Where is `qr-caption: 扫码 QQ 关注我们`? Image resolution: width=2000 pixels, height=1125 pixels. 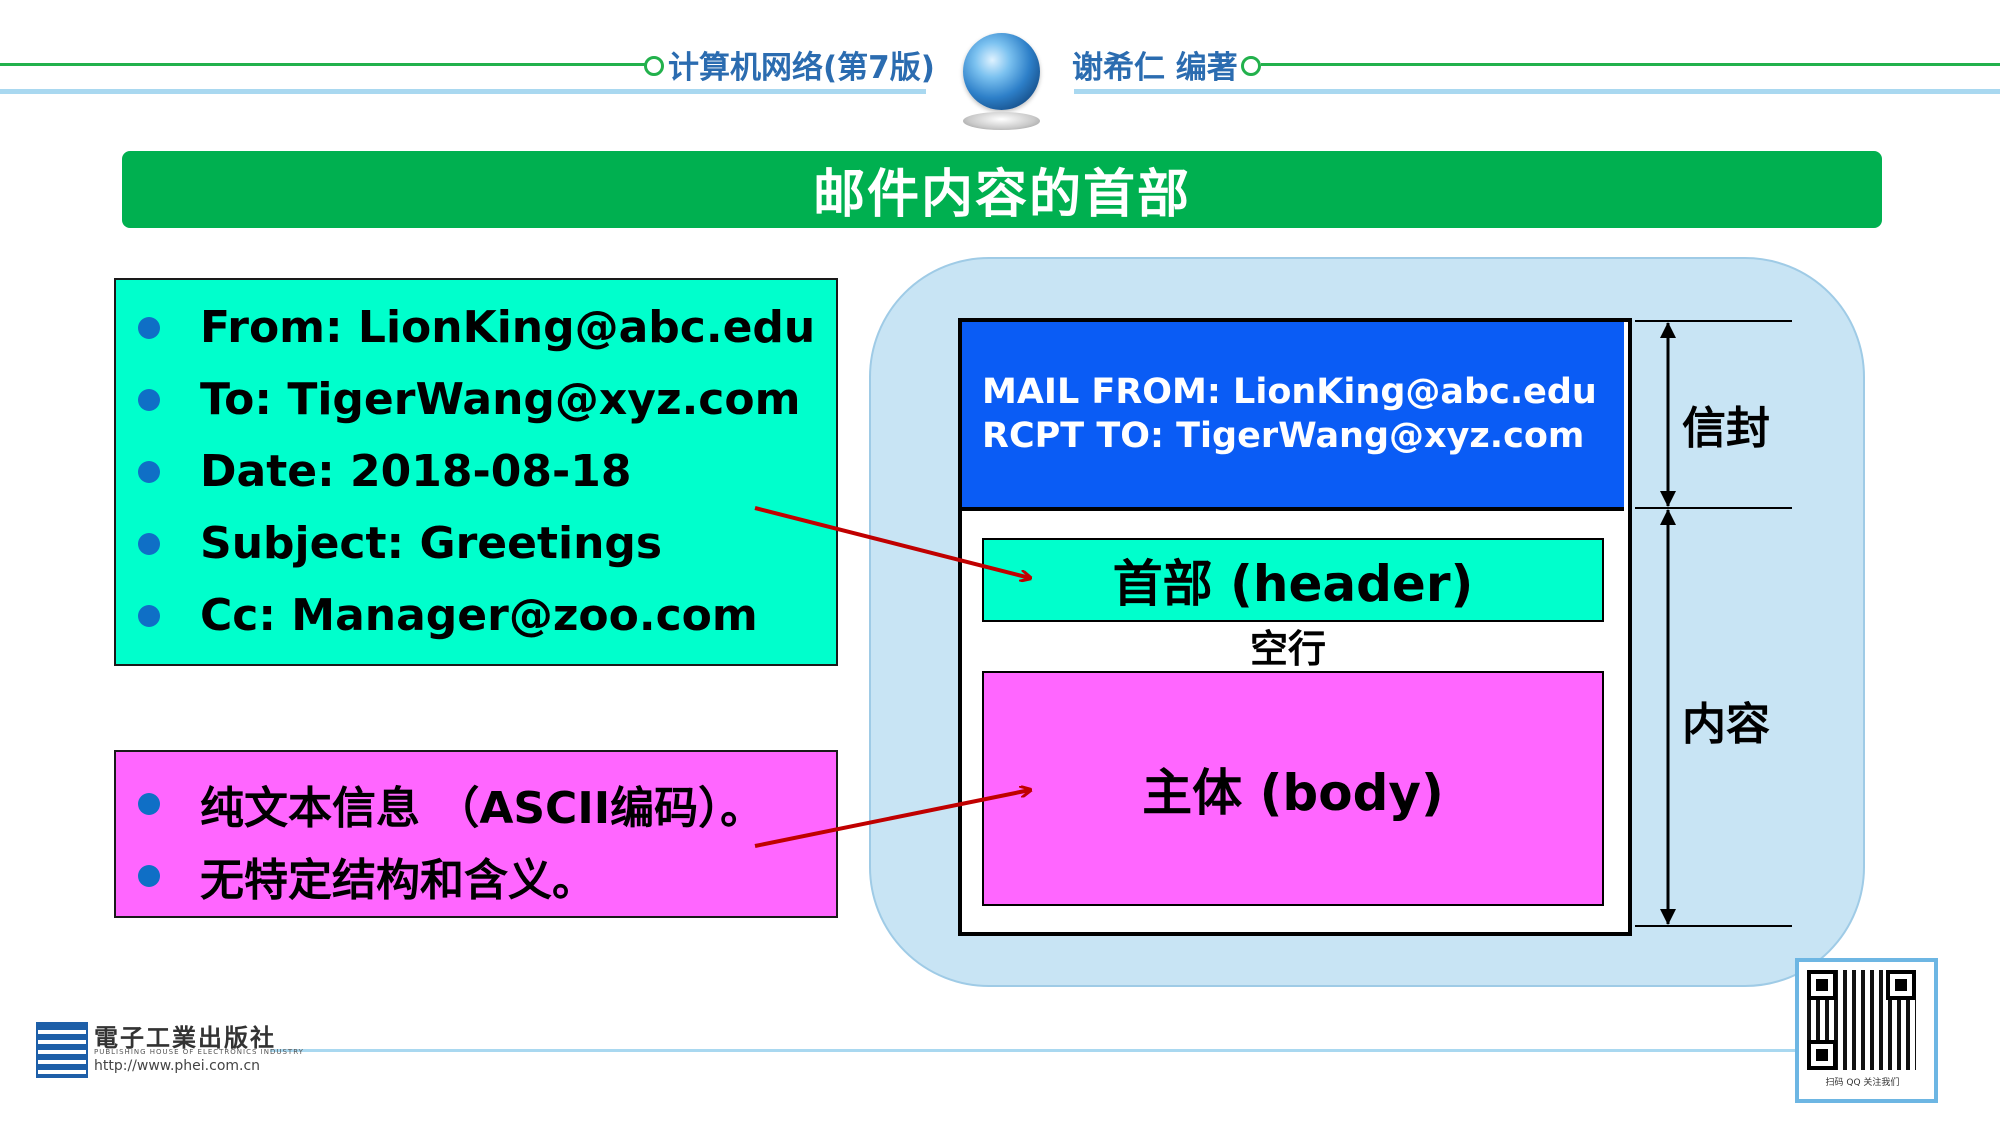 qr-caption: 扫码 QQ 关注我们 is located at coordinates (1862, 1083).